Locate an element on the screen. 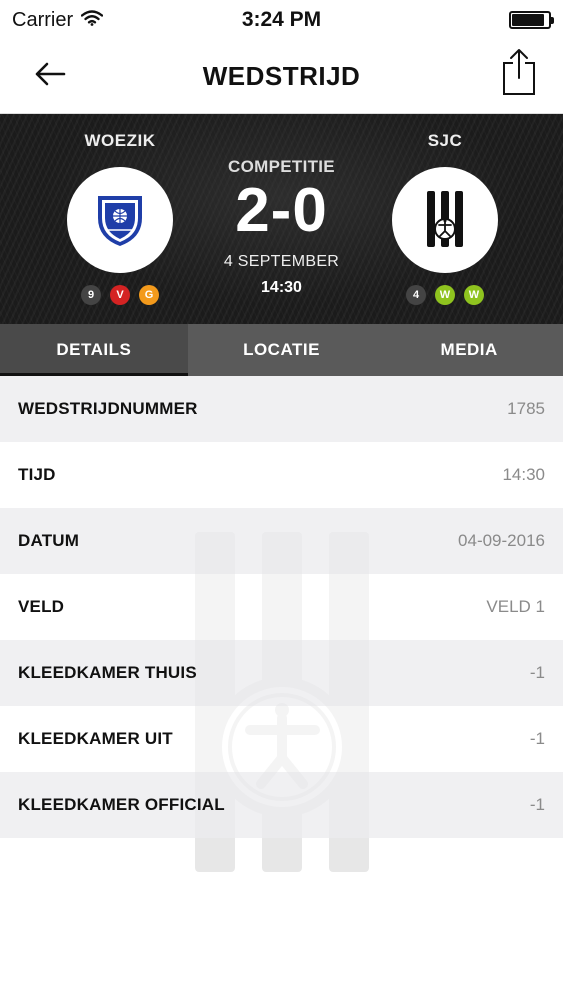 The height and width of the screenshot is (1000, 563). detail-row: WEDSTRIJDNUMMER 1785 is located at coordinates (281, 409).